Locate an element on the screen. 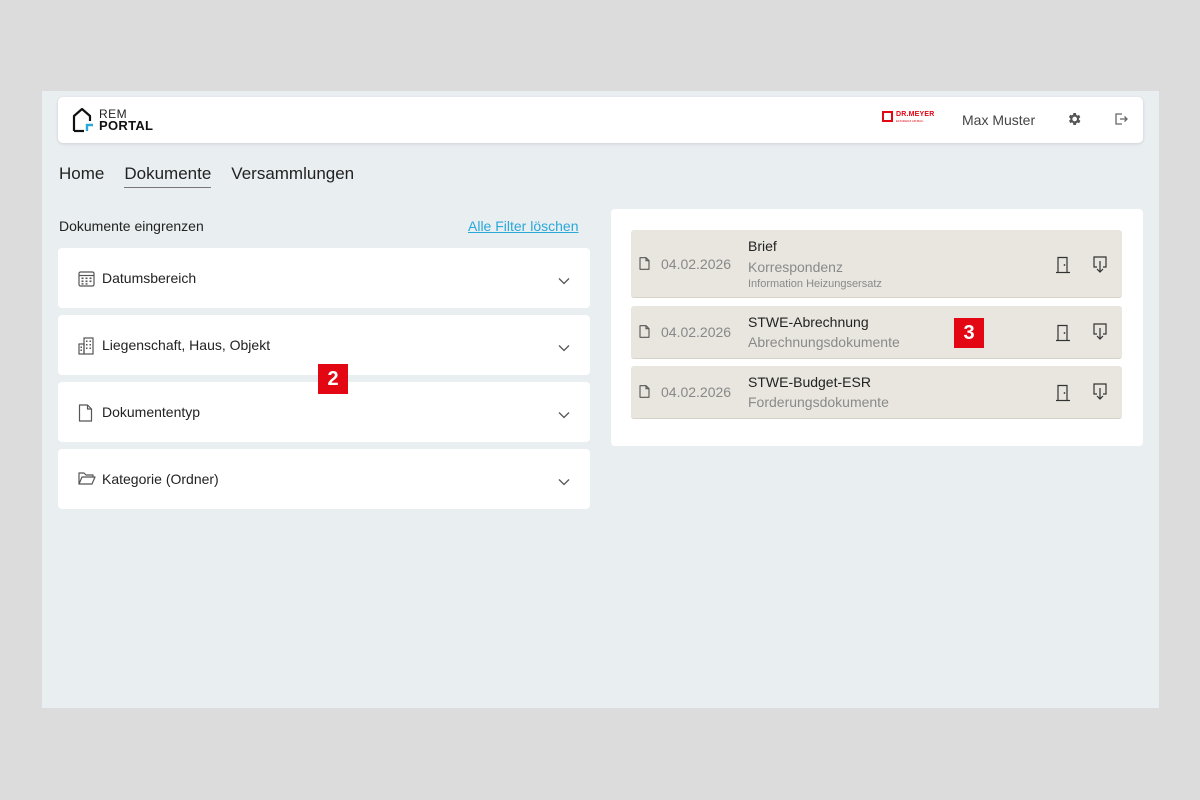 This screenshot has height=800, width=1200. document-title: STWE-Budget-ESR is located at coordinates (809, 382).